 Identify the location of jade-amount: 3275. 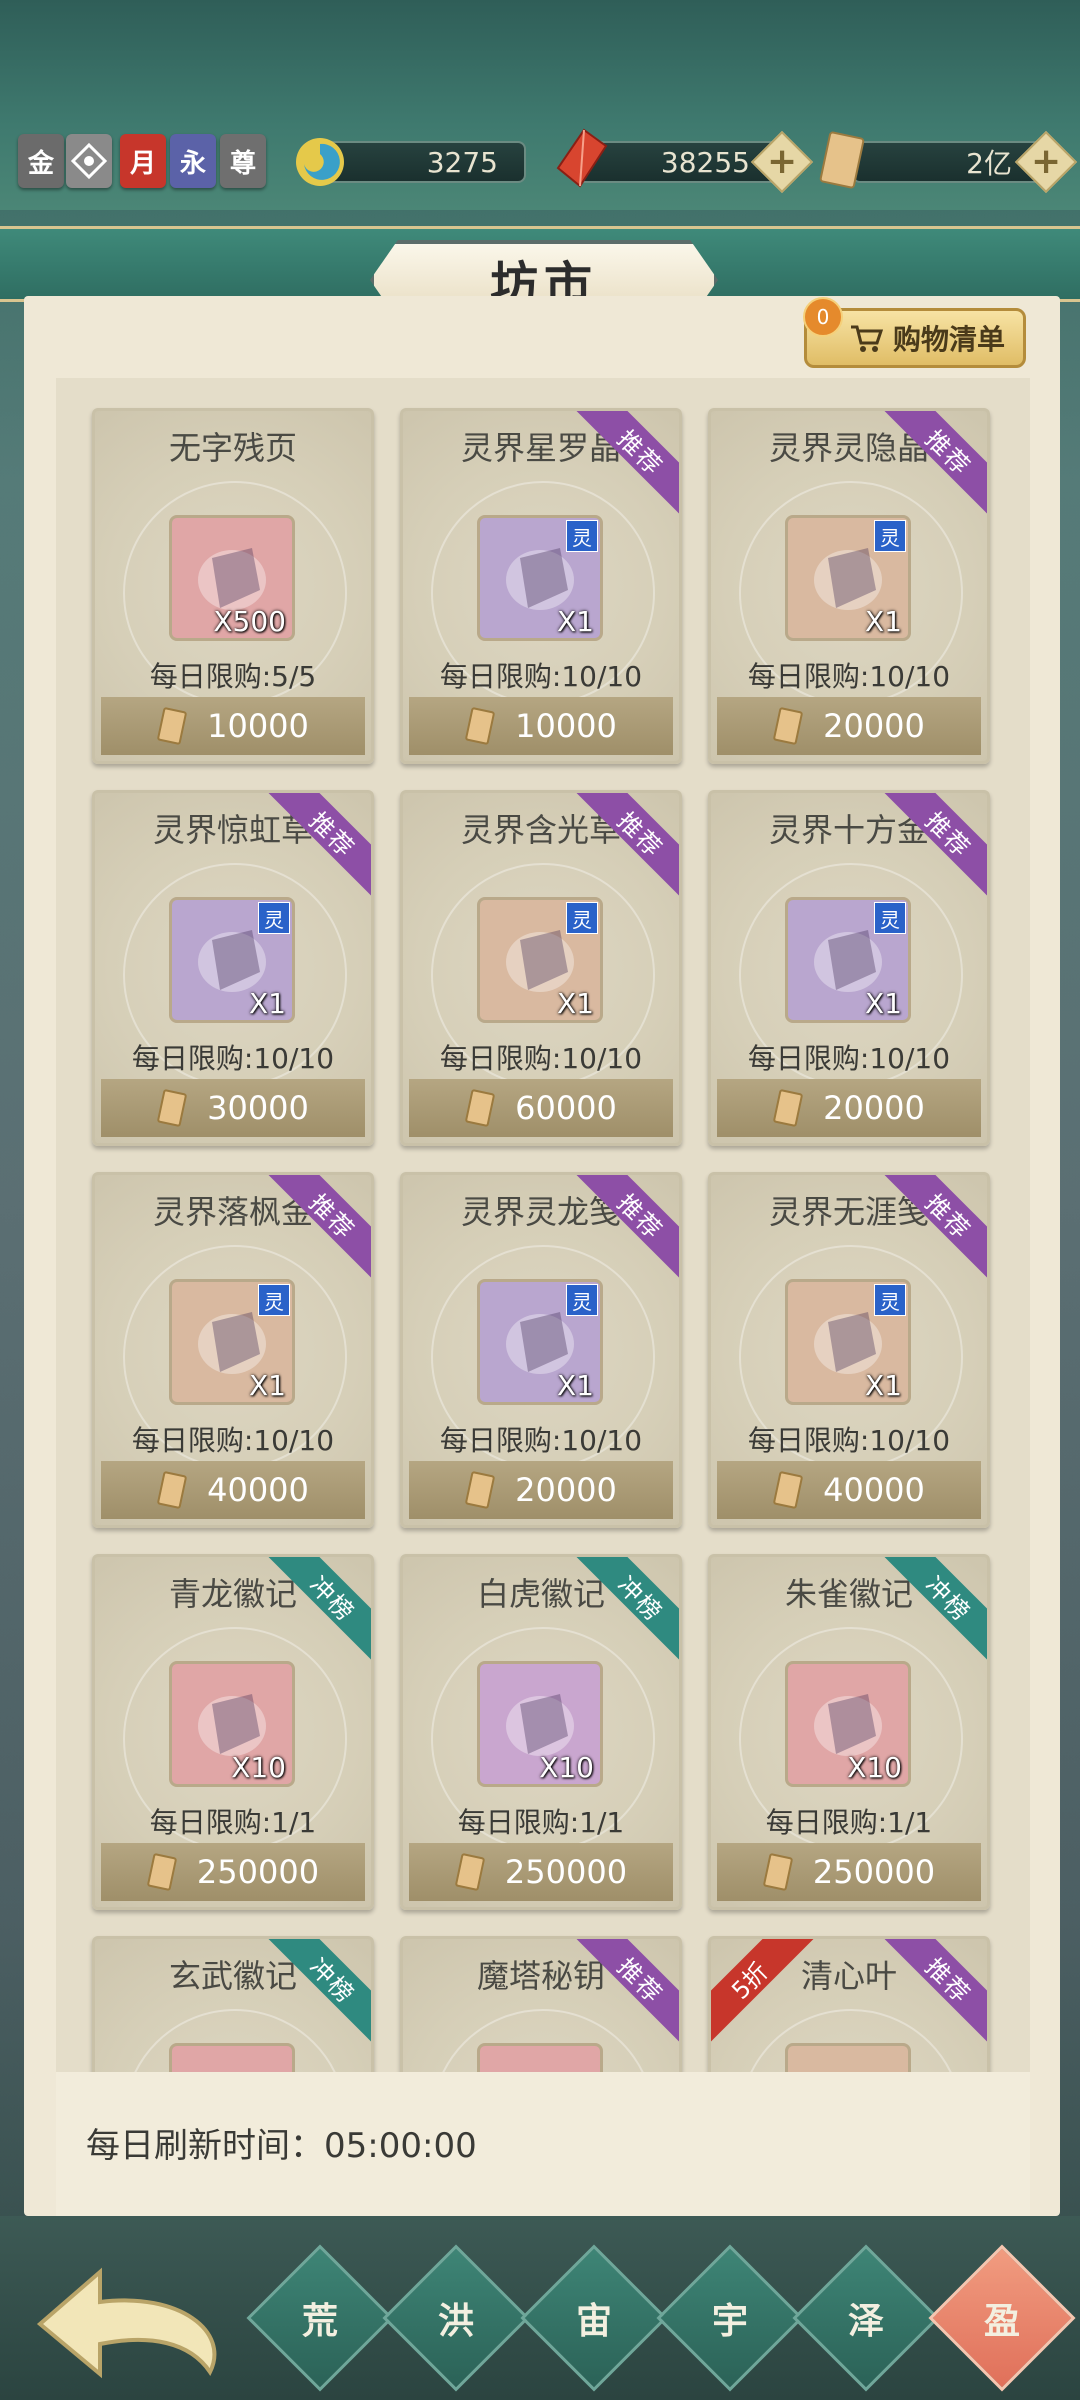
(462, 162).